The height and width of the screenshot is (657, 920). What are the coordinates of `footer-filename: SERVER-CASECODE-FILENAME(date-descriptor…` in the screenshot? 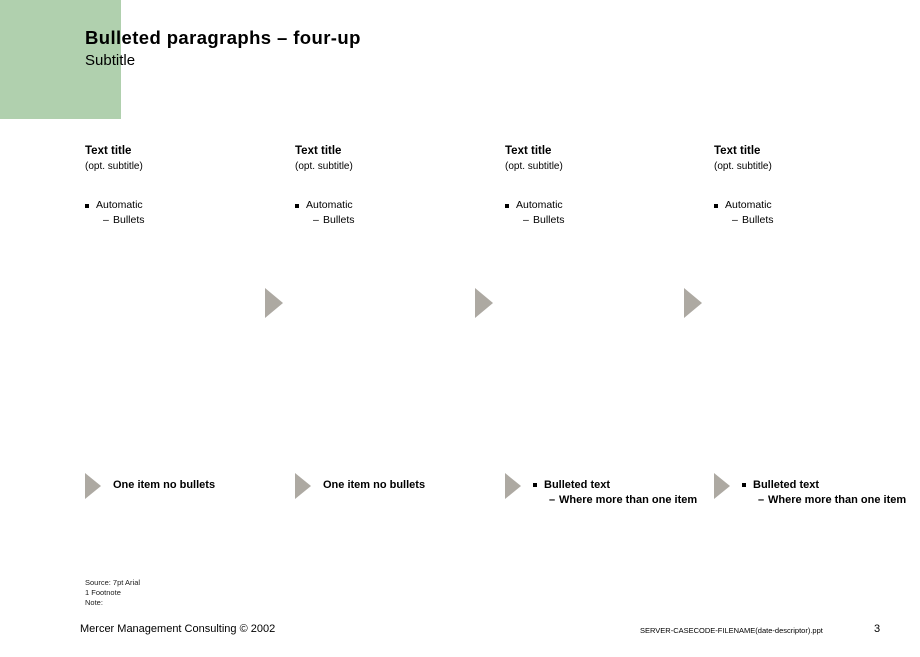 It's located at (731, 630).